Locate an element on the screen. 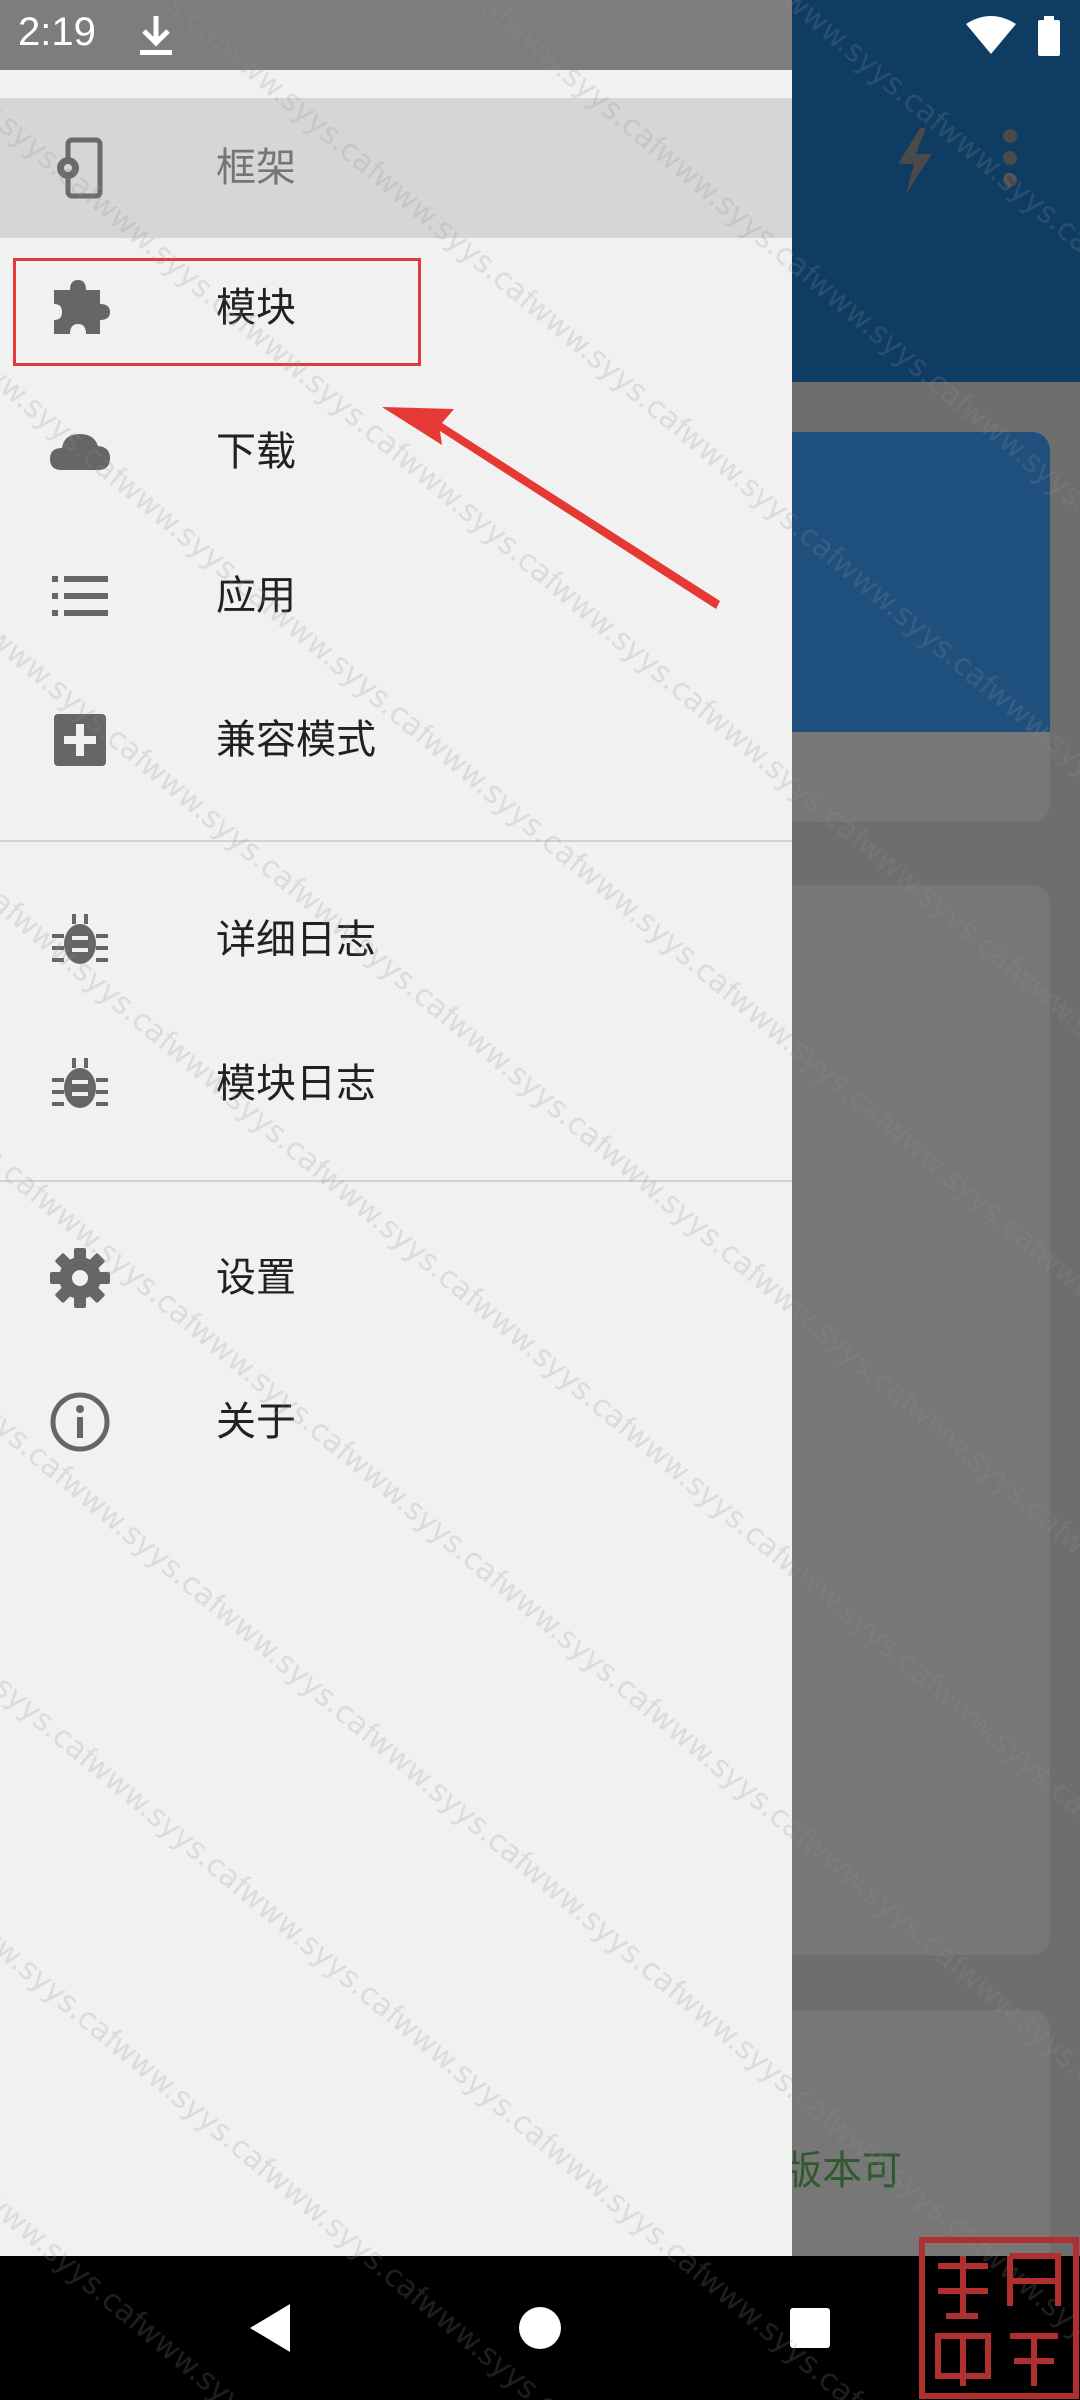 The width and height of the screenshot is (1080, 2400). stamp-logo is located at coordinates (999, 2318).